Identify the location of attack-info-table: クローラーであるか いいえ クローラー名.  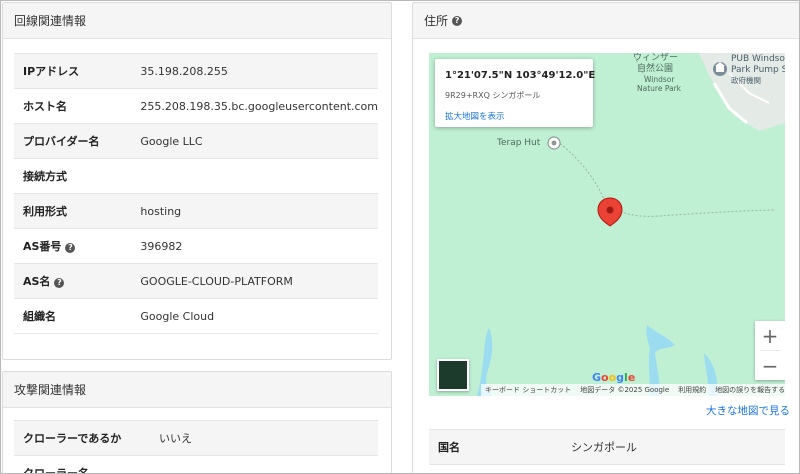
(196, 446).